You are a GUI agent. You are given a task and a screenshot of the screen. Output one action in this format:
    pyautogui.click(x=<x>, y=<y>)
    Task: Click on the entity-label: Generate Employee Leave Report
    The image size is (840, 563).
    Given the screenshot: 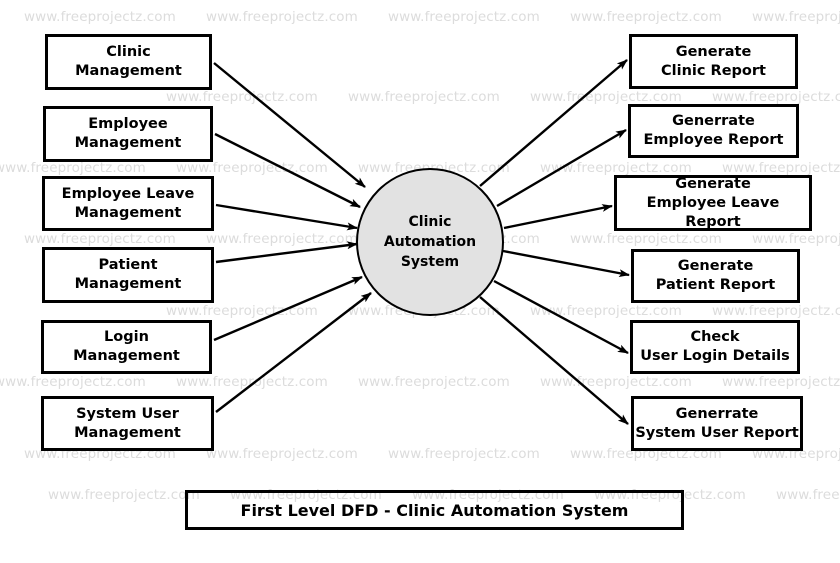 What is the action you would take?
    pyautogui.click(x=713, y=202)
    